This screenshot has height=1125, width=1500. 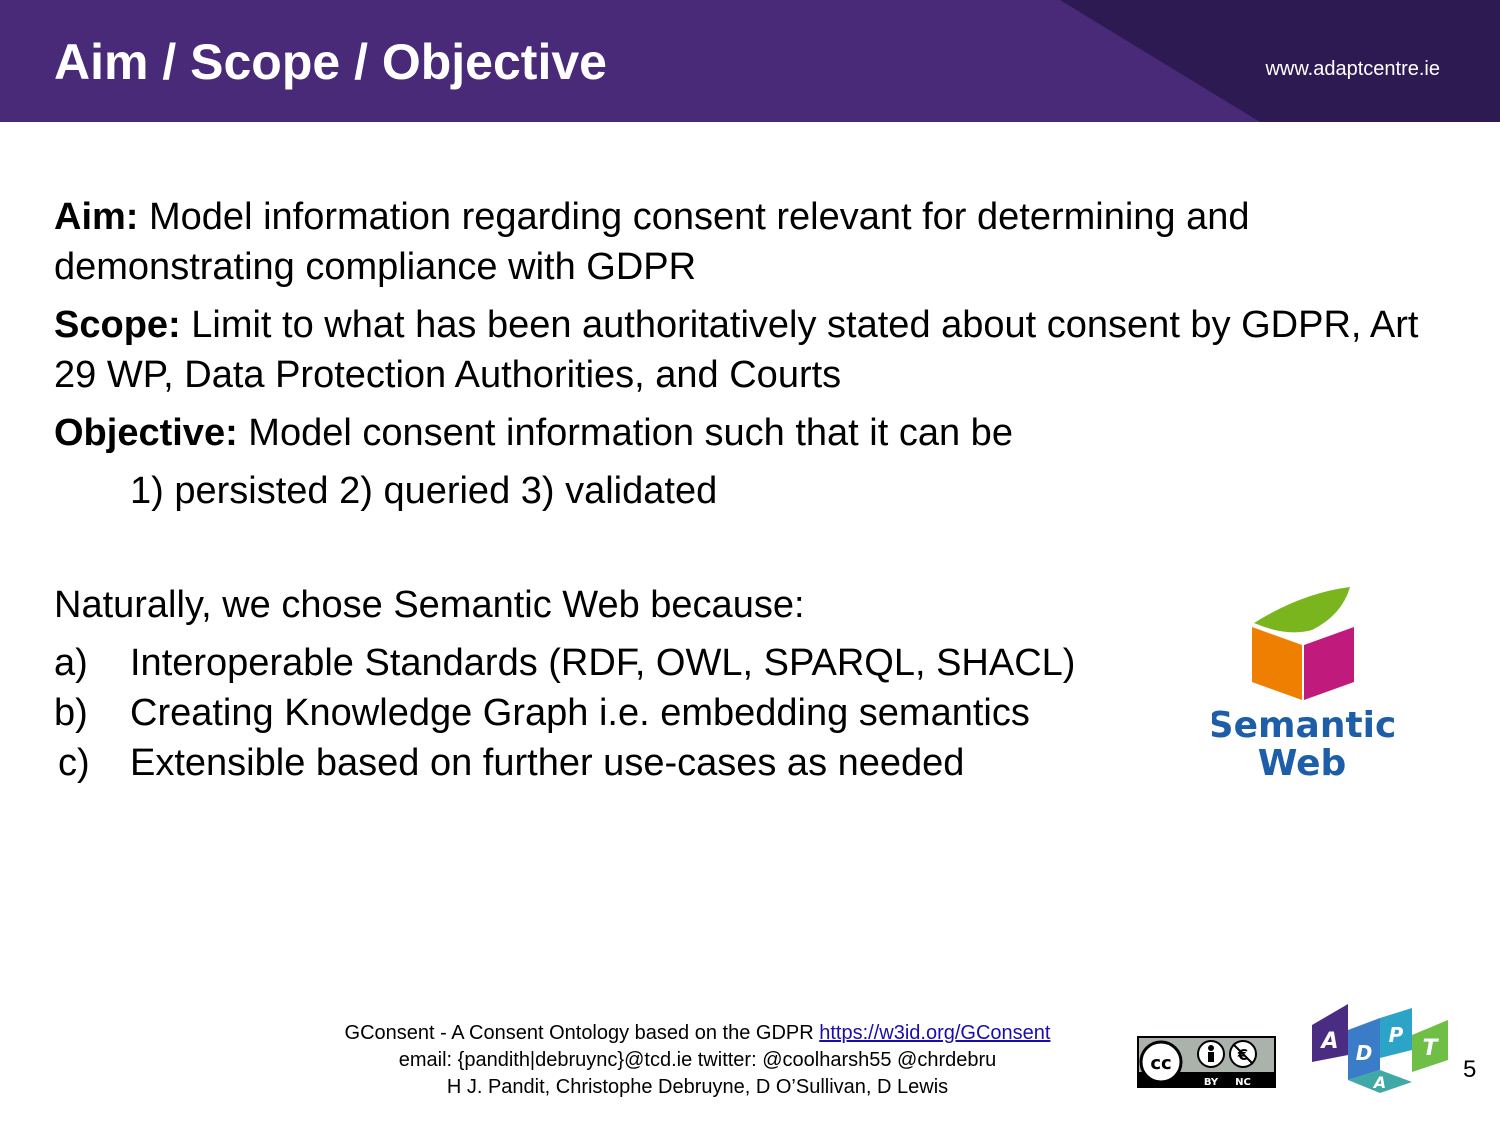 I want to click on adapt-letter-a: A, so click(x=1328, y=1041).